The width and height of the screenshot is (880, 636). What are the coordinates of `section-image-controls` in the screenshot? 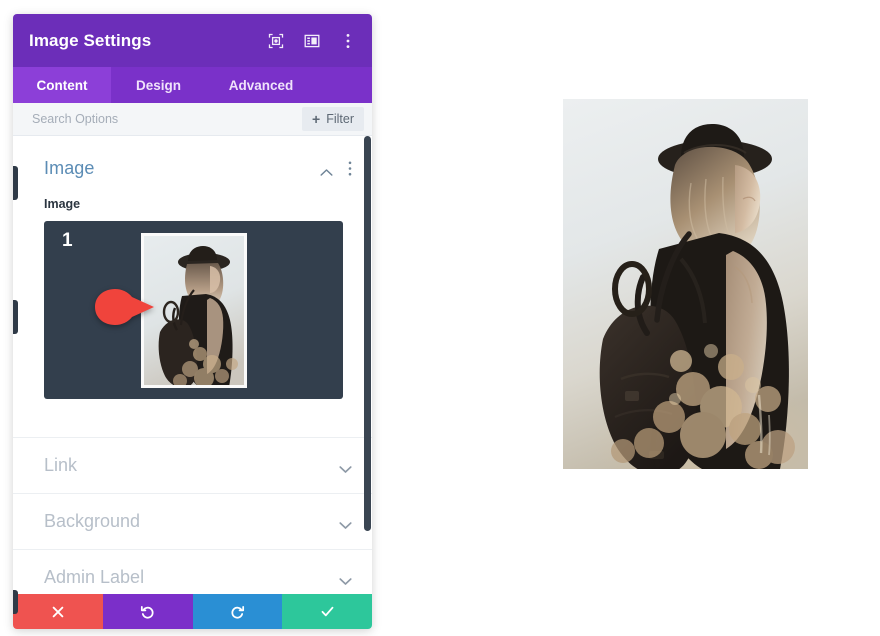 It's located at (336, 168).